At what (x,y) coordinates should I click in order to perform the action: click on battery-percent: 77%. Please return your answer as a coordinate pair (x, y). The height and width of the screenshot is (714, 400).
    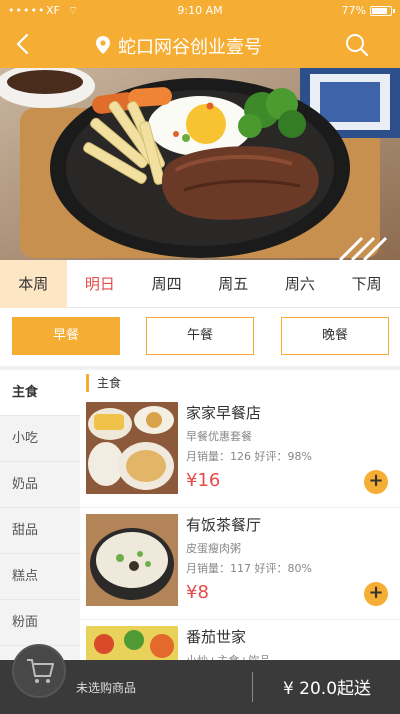
    Looking at the image, I should click on (353, 10).